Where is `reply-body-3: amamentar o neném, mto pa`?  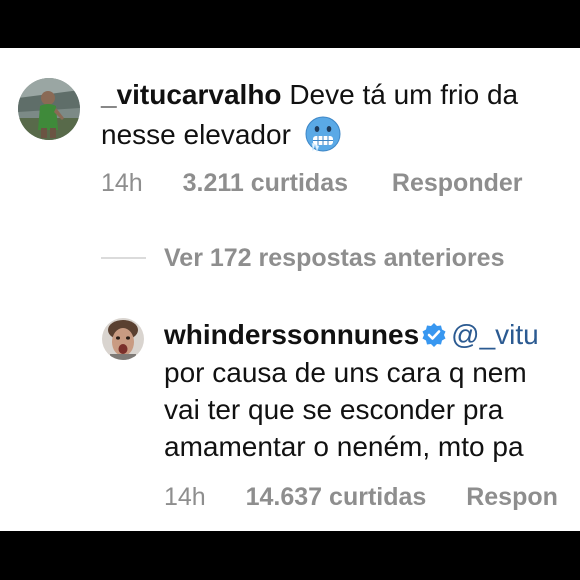
reply-body-3: amamentar o neném, mto pa is located at coordinates (344, 446).